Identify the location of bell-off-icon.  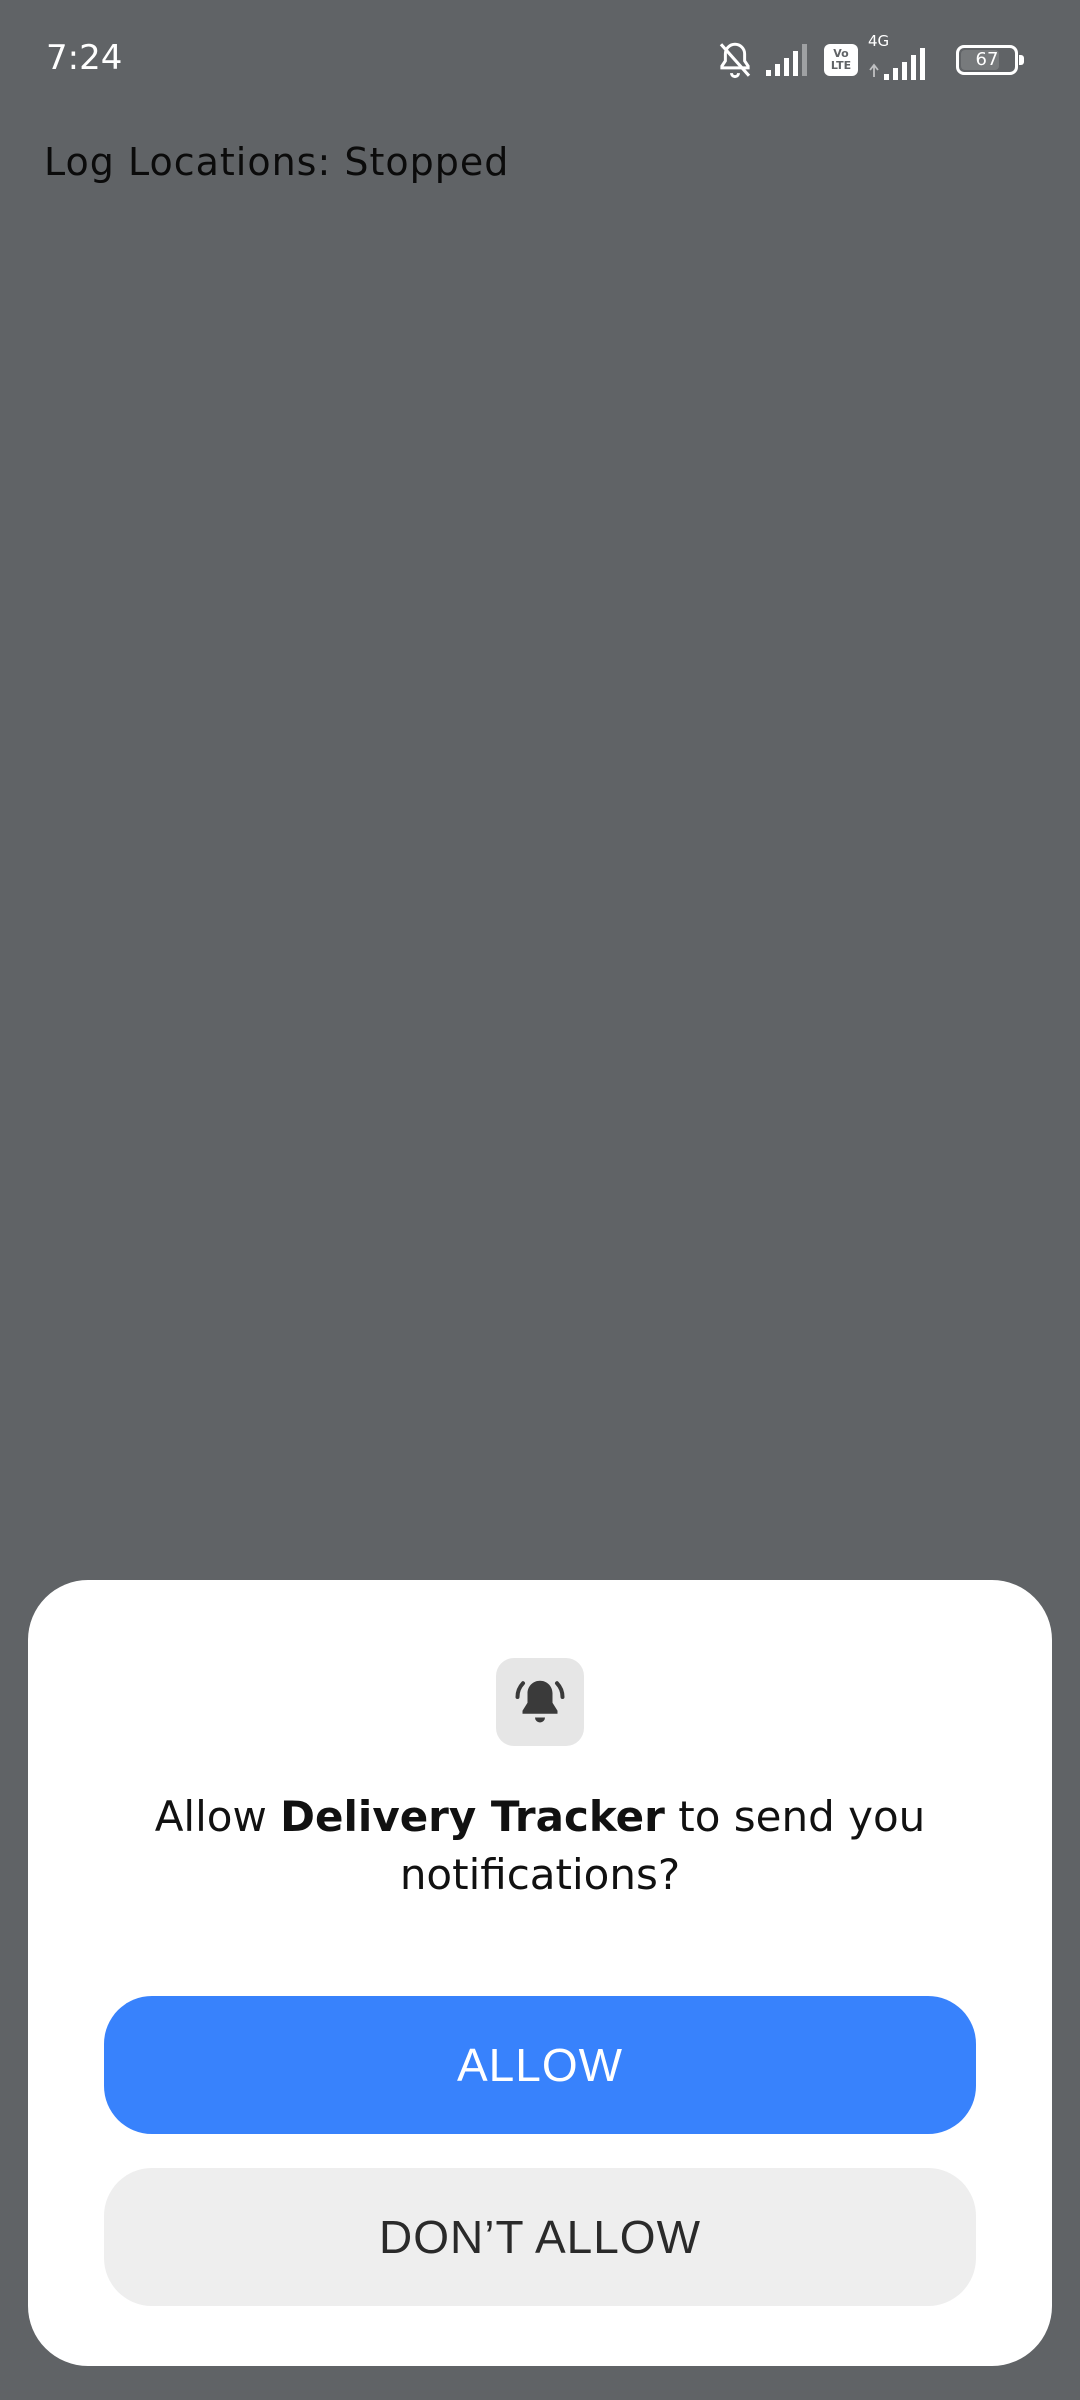
(735, 60).